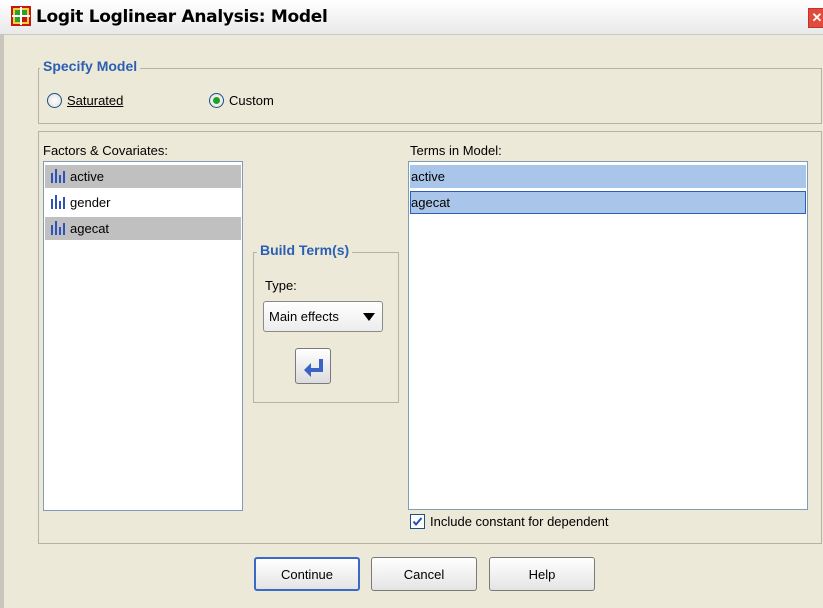  What do you see at coordinates (281, 285) in the screenshot?
I see `type-label: Type:` at bounding box center [281, 285].